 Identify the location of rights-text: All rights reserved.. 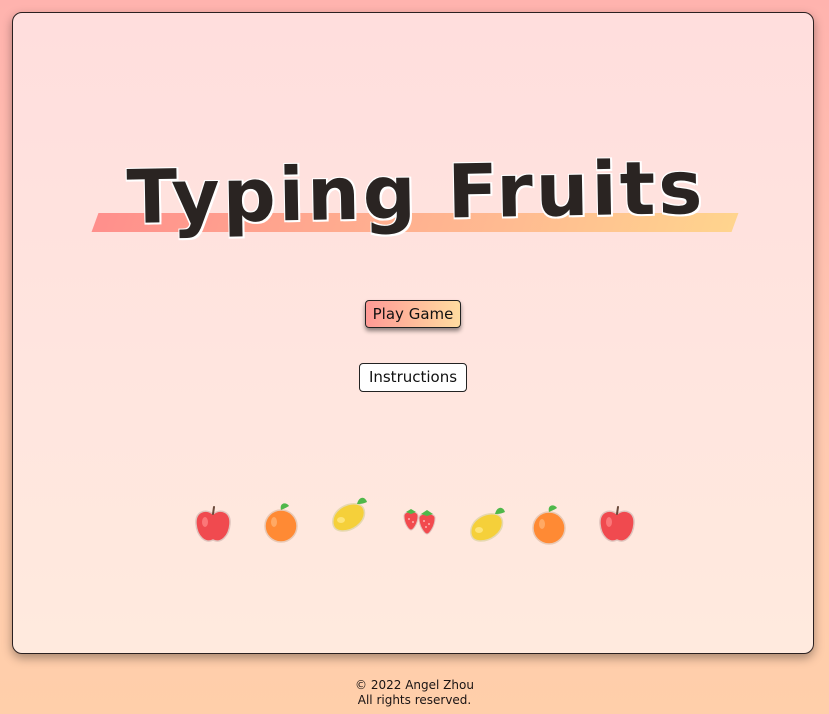
(414, 700).